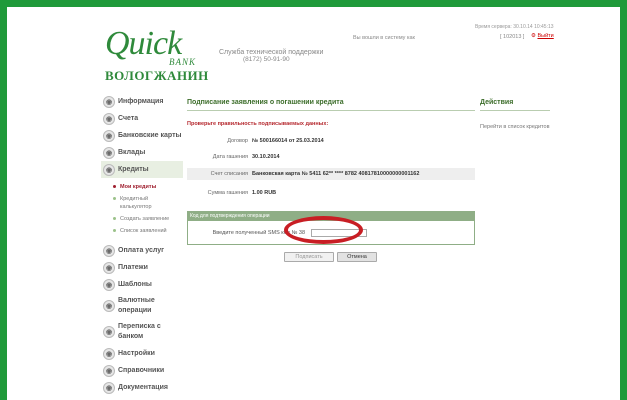 The height and width of the screenshot is (400, 627). What do you see at coordinates (109, 101) in the screenshot?
I see `info-icon: ◉` at bounding box center [109, 101].